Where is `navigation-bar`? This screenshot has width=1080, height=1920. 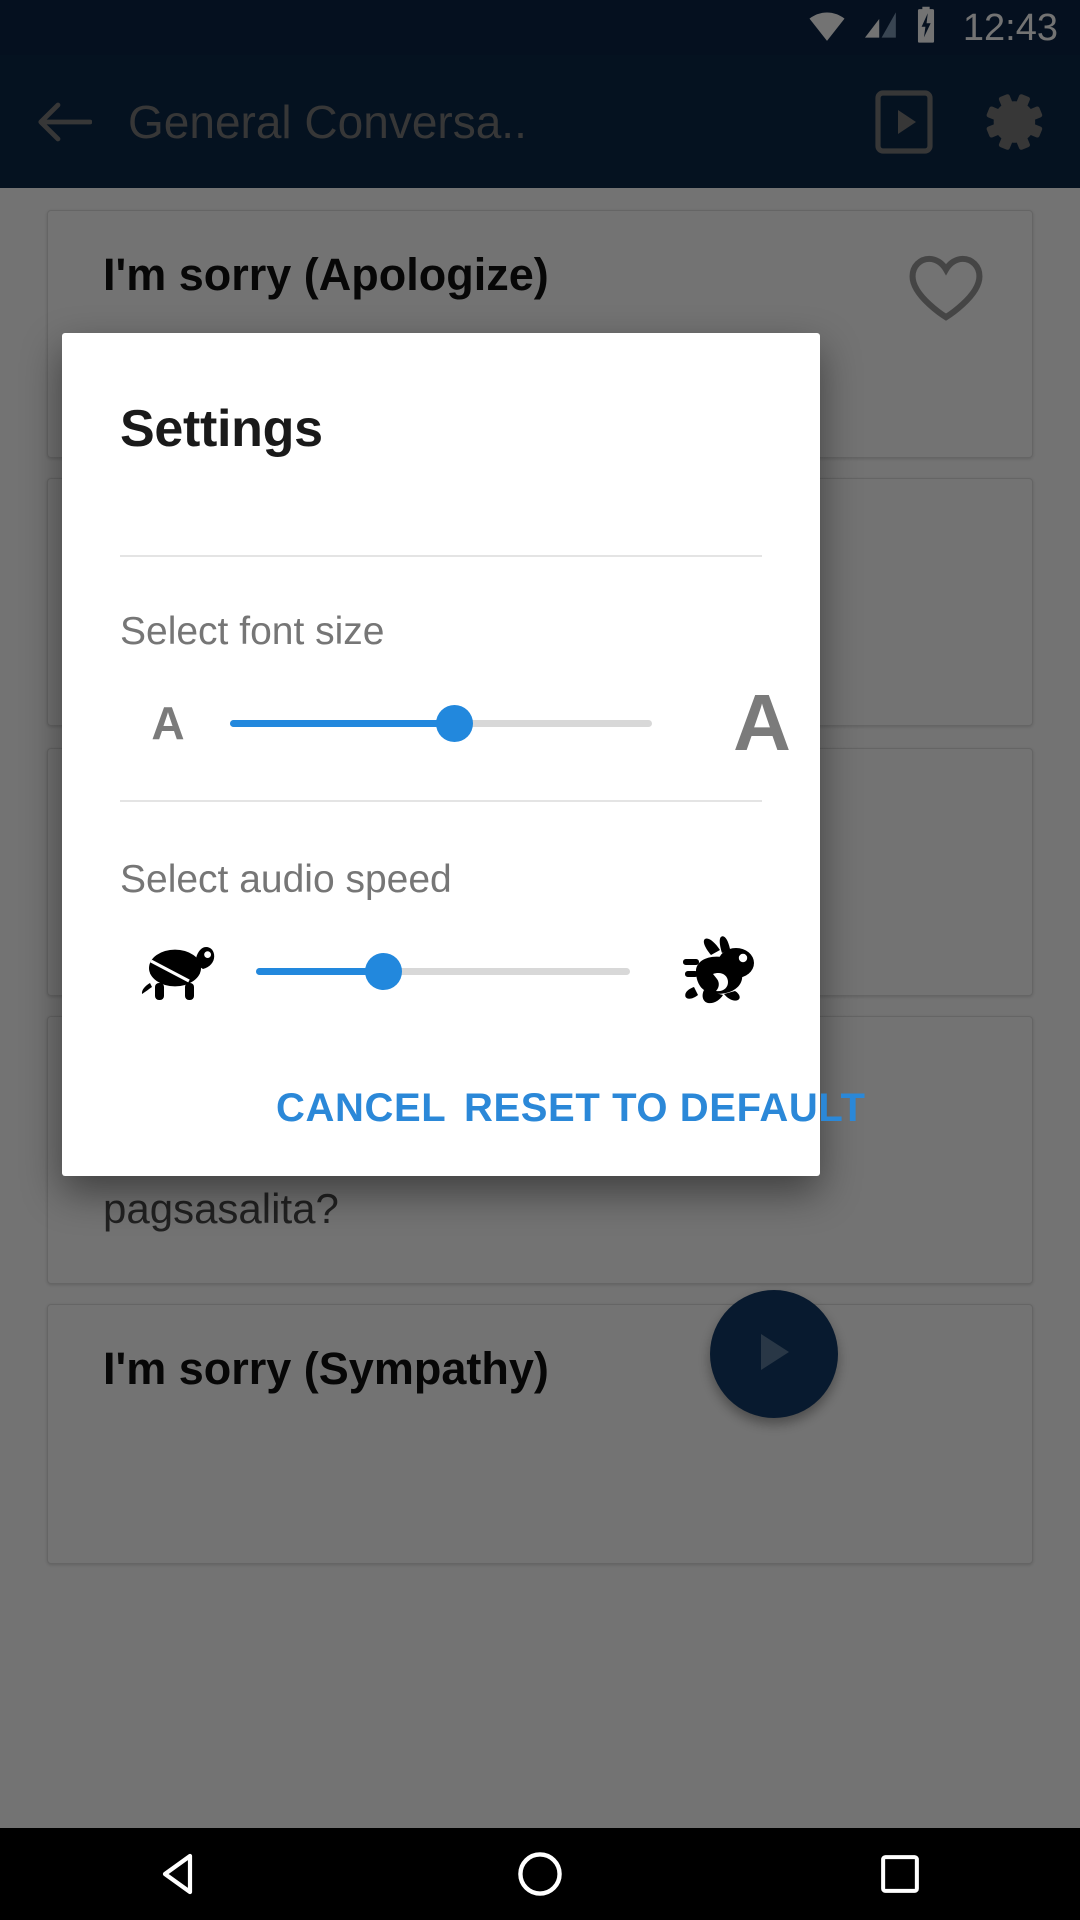 navigation-bar is located at coordinates (540, 1874).